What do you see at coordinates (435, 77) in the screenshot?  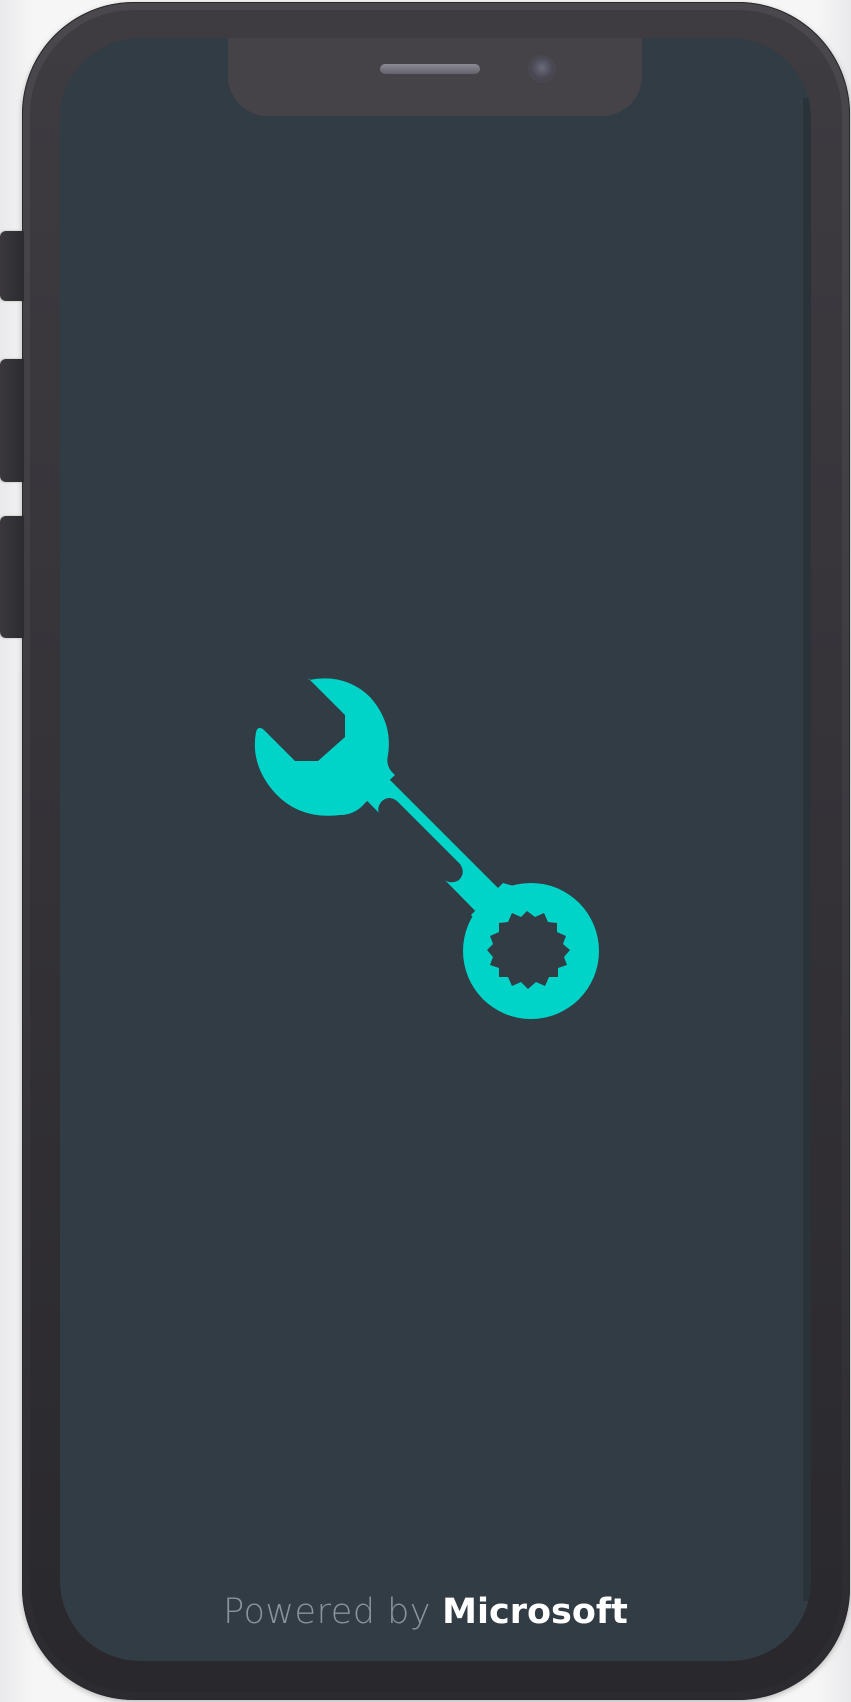 I see `notch` at bounding box center [435, 77].